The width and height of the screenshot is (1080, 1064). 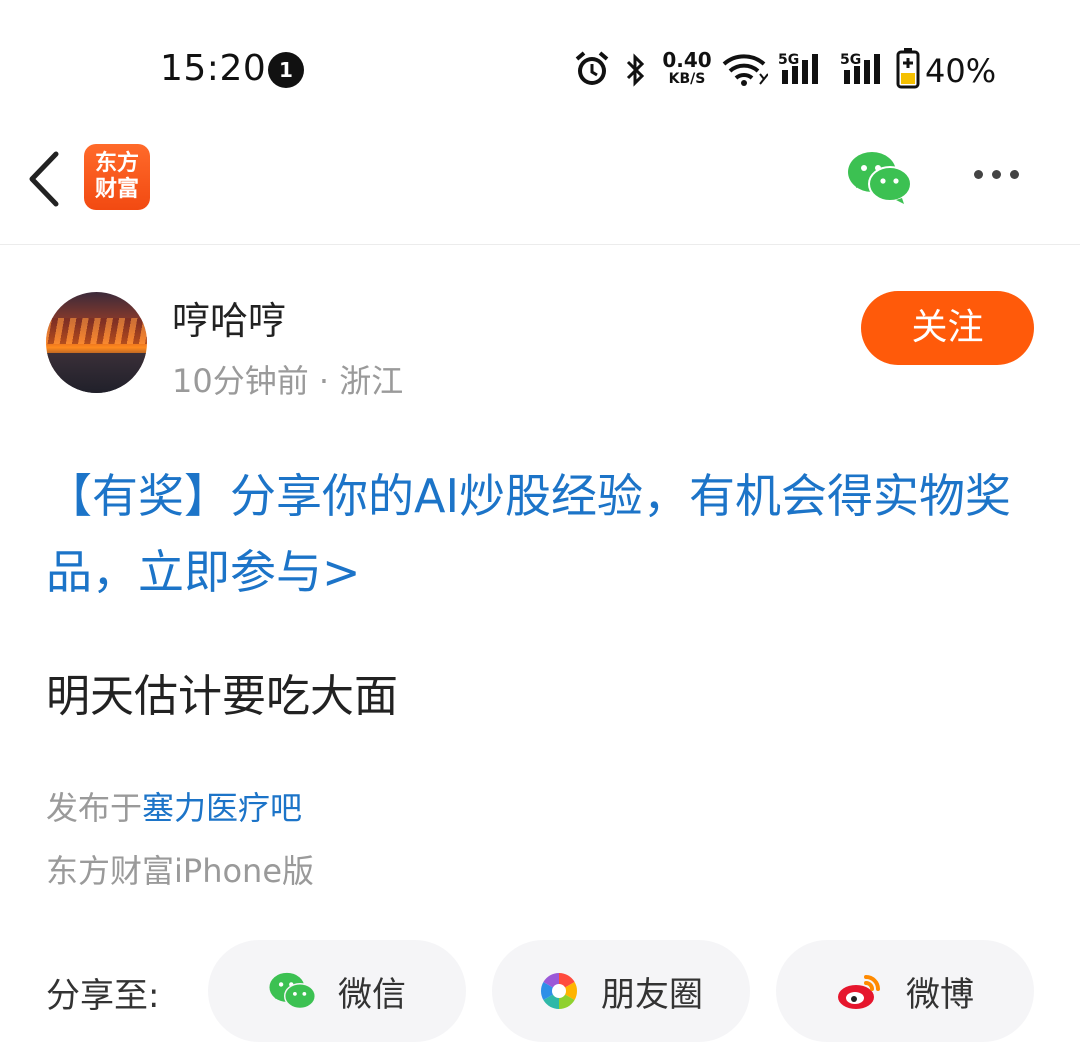 I want to click on author-name: 哼哈哼, so click(x=229, y=317).